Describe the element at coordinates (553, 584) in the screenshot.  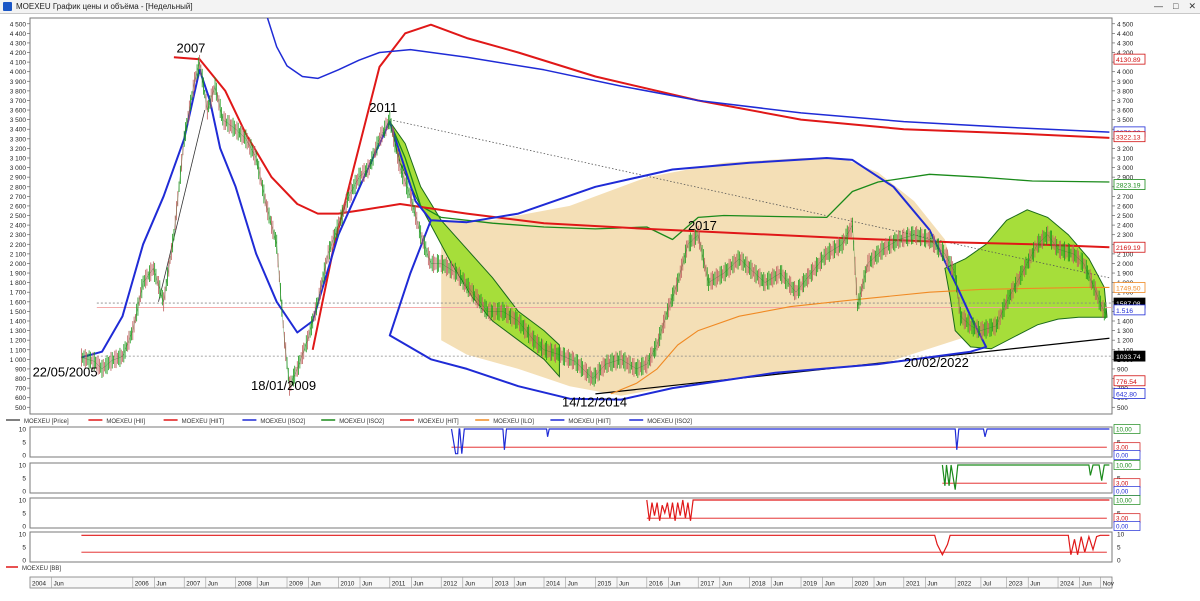
I see `x-axis-label: 2014` at that location.